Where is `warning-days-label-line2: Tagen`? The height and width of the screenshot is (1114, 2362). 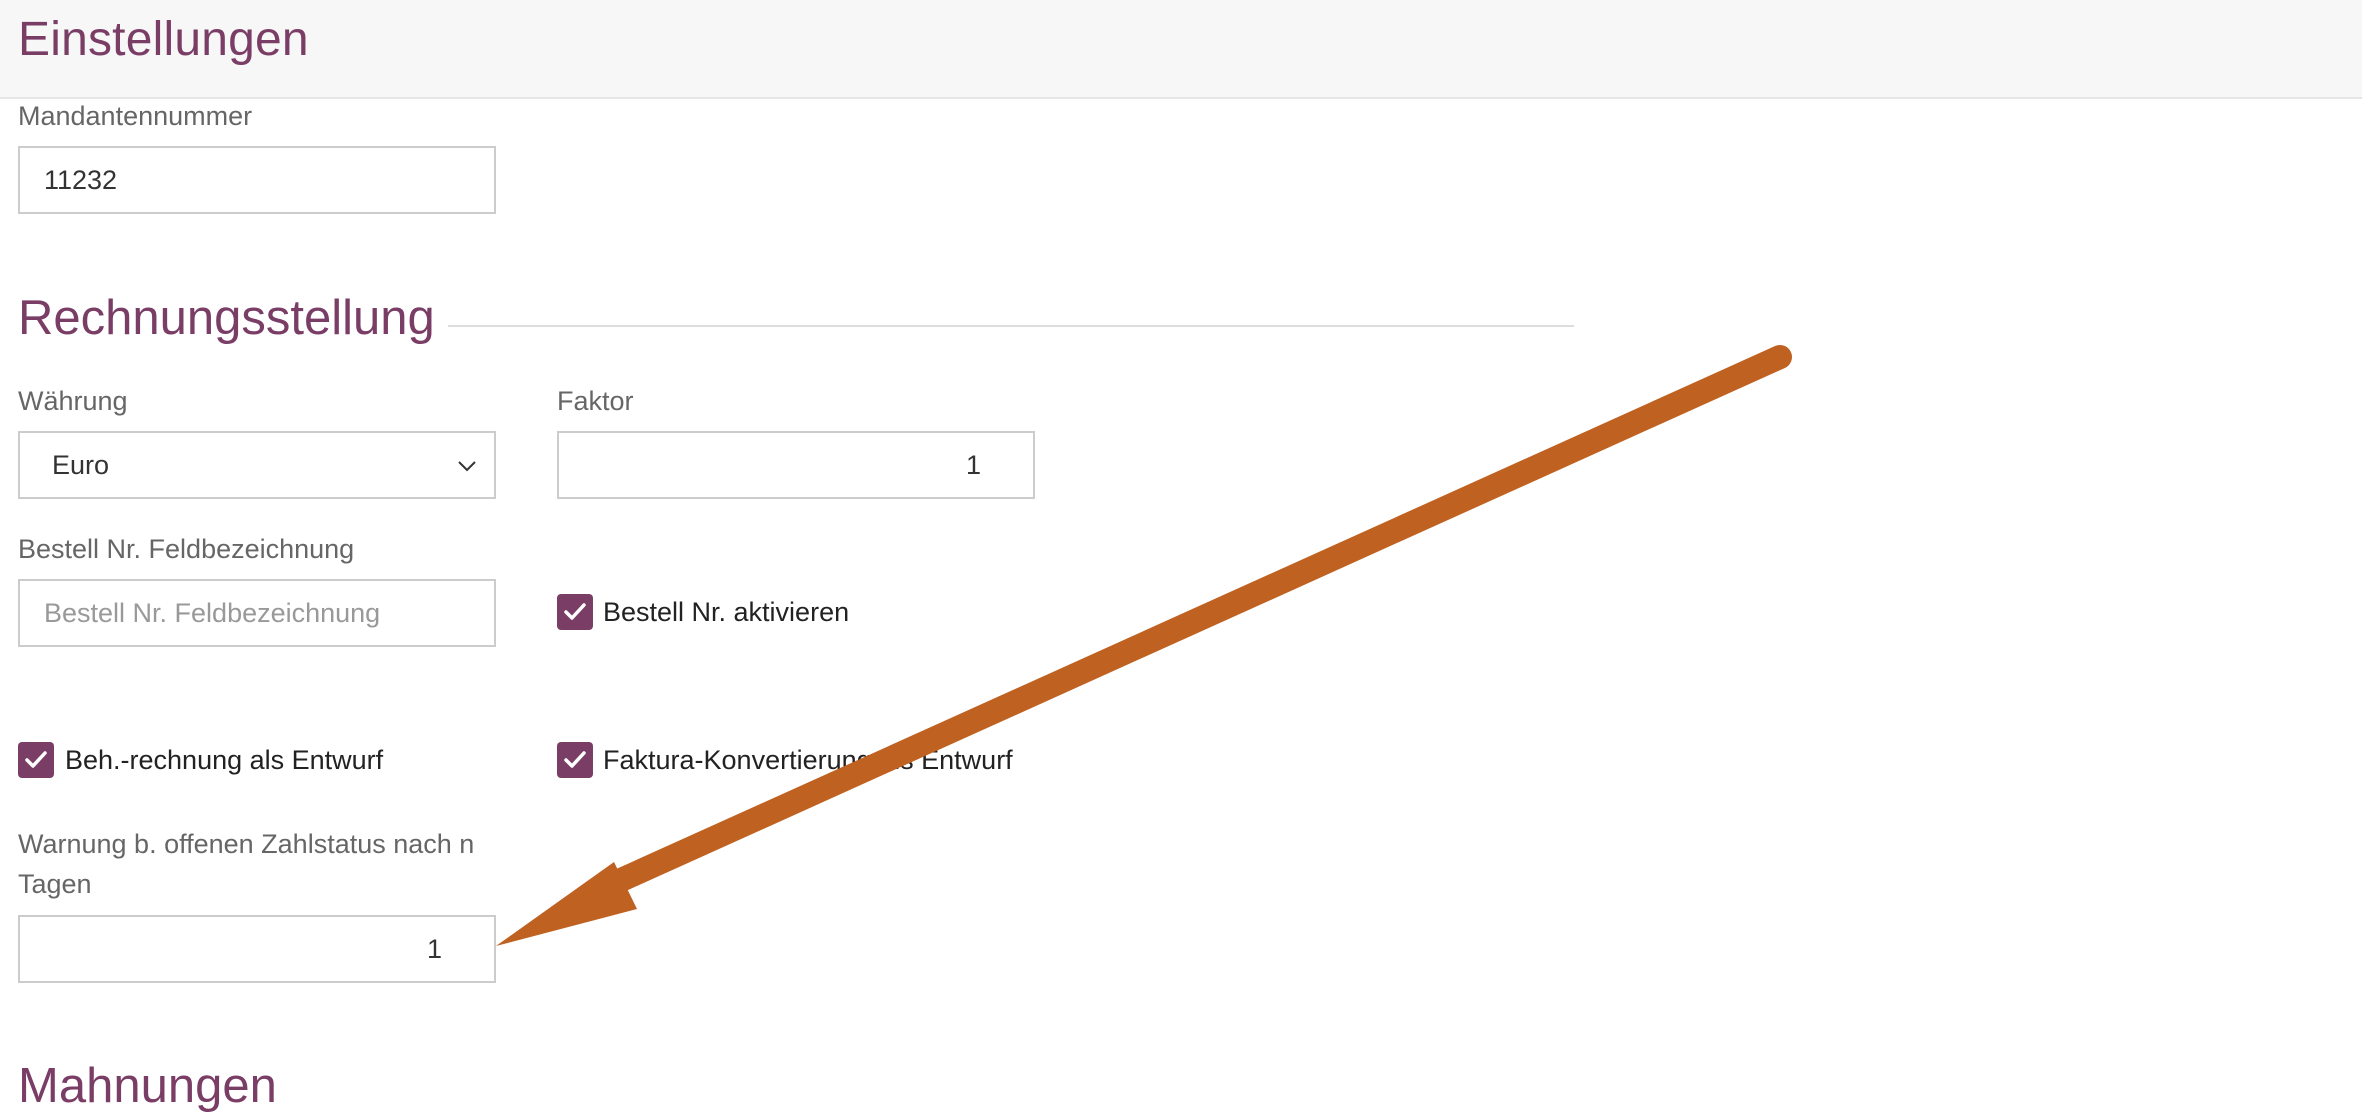
warning-days-label-line2: Tagen is located at coordinates (55, 884).